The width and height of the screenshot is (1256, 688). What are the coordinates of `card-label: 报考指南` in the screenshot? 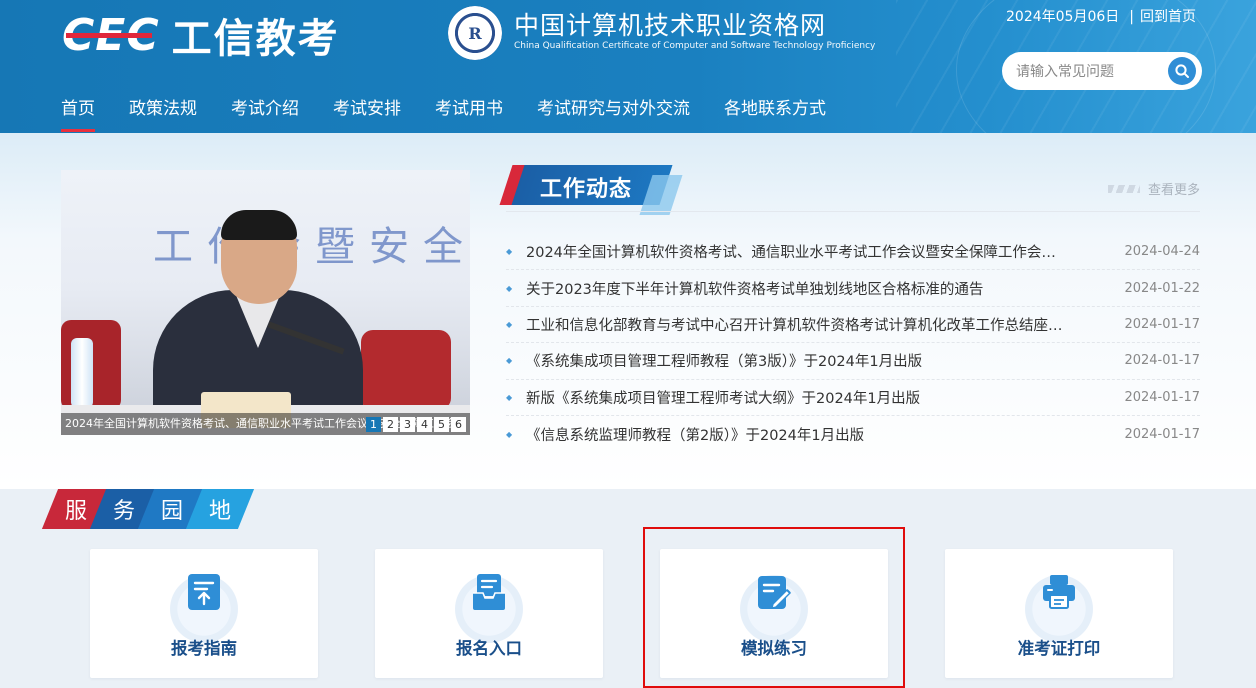 It's located at (204, 648).